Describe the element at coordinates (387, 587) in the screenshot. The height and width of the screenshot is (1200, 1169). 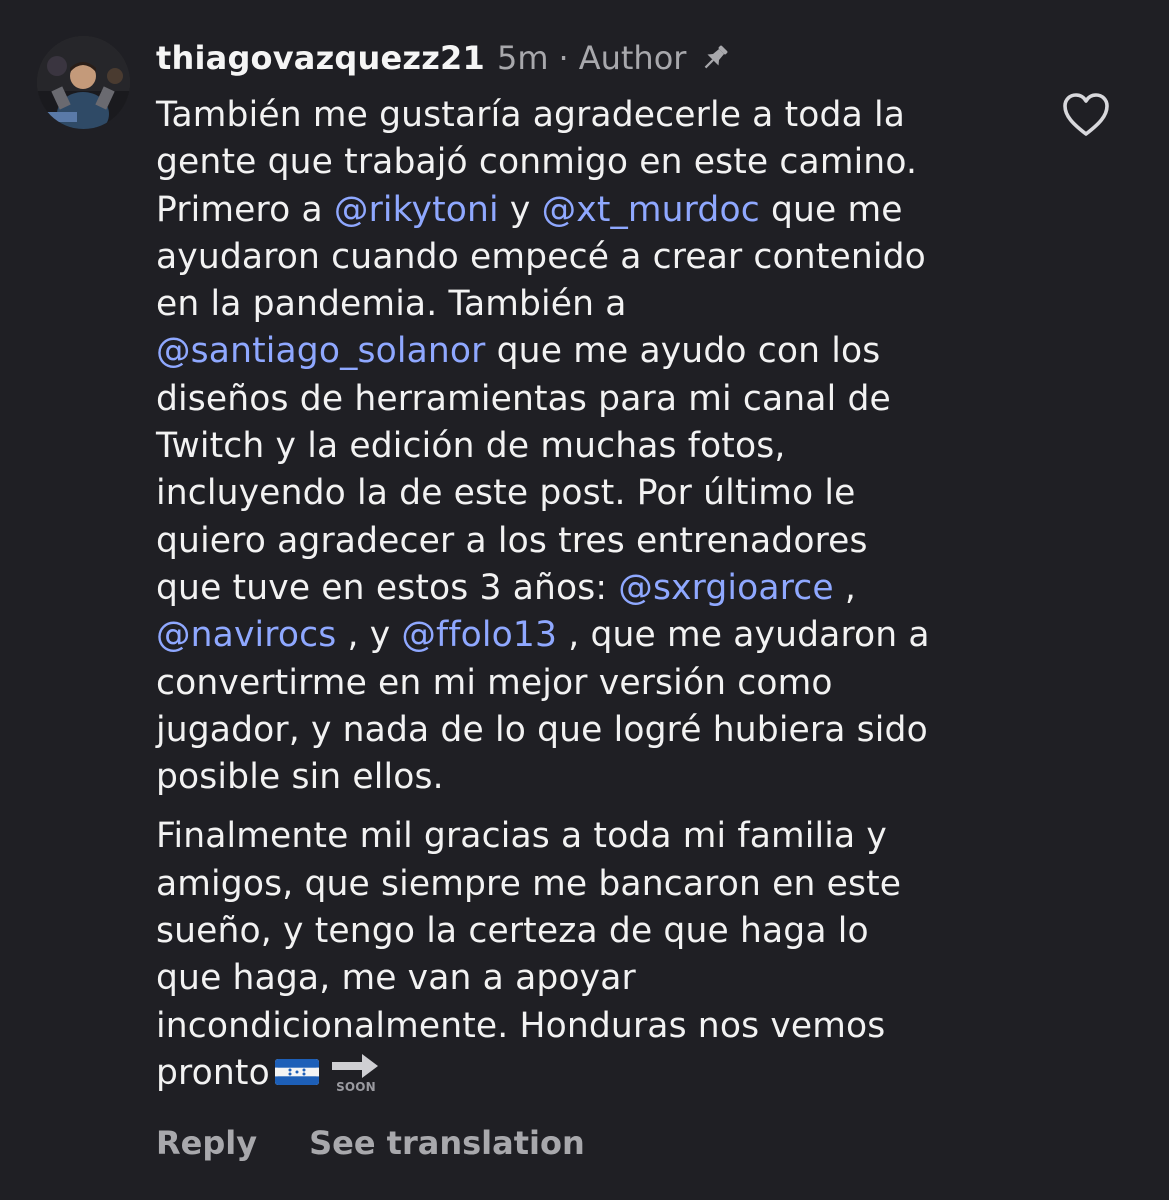
I see `text-run: que tuve en estos 3 años:` at that location.